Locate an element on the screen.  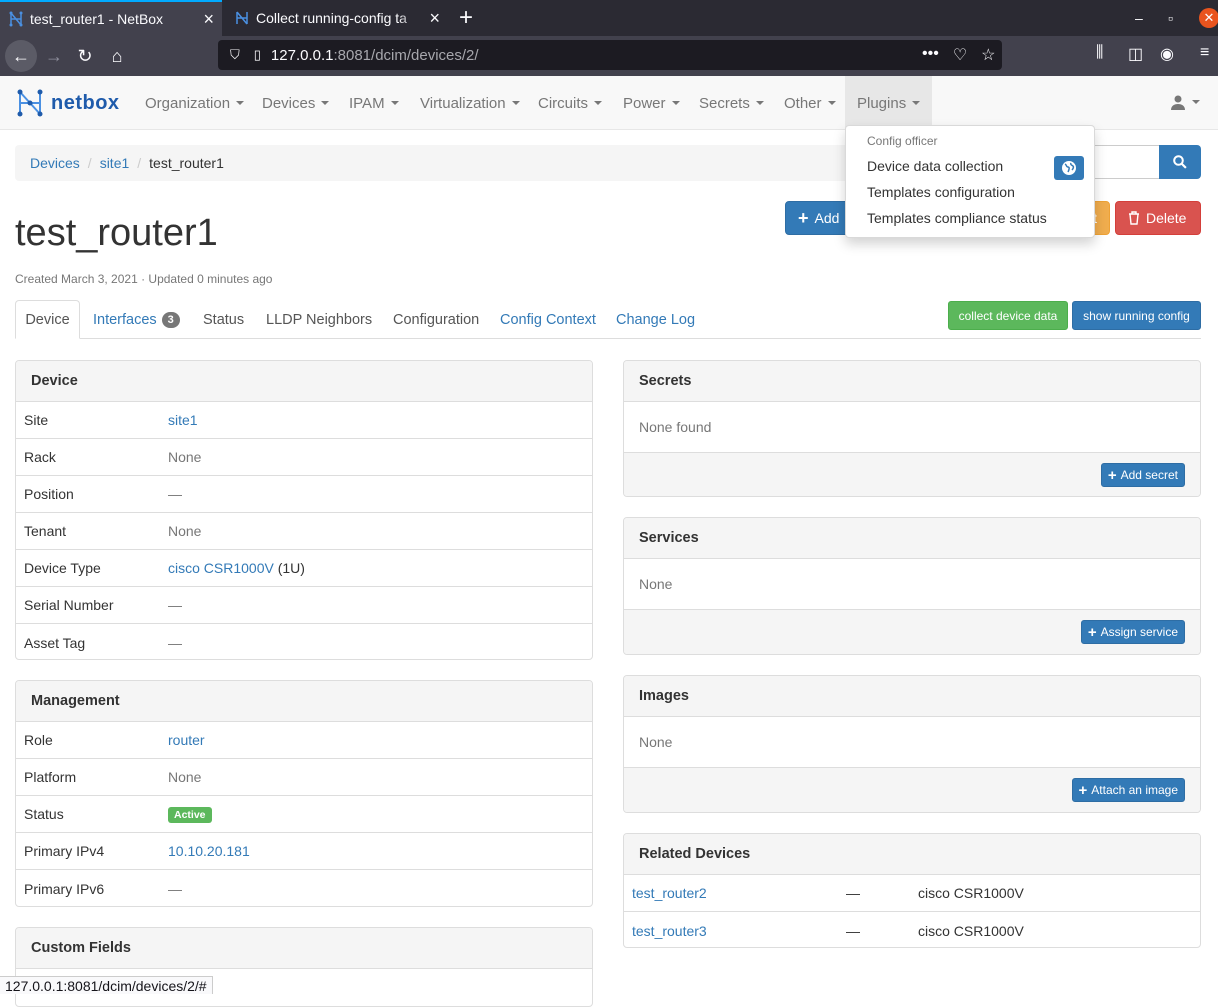
dropdown-header: Config officer is located at coordinates (902, 141).